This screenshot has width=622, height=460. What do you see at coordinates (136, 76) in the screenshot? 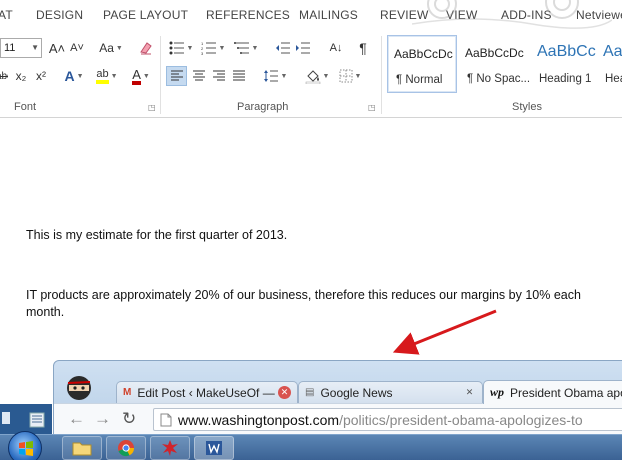
I see `font-color-icon: A` at bounding box center [136, 76].